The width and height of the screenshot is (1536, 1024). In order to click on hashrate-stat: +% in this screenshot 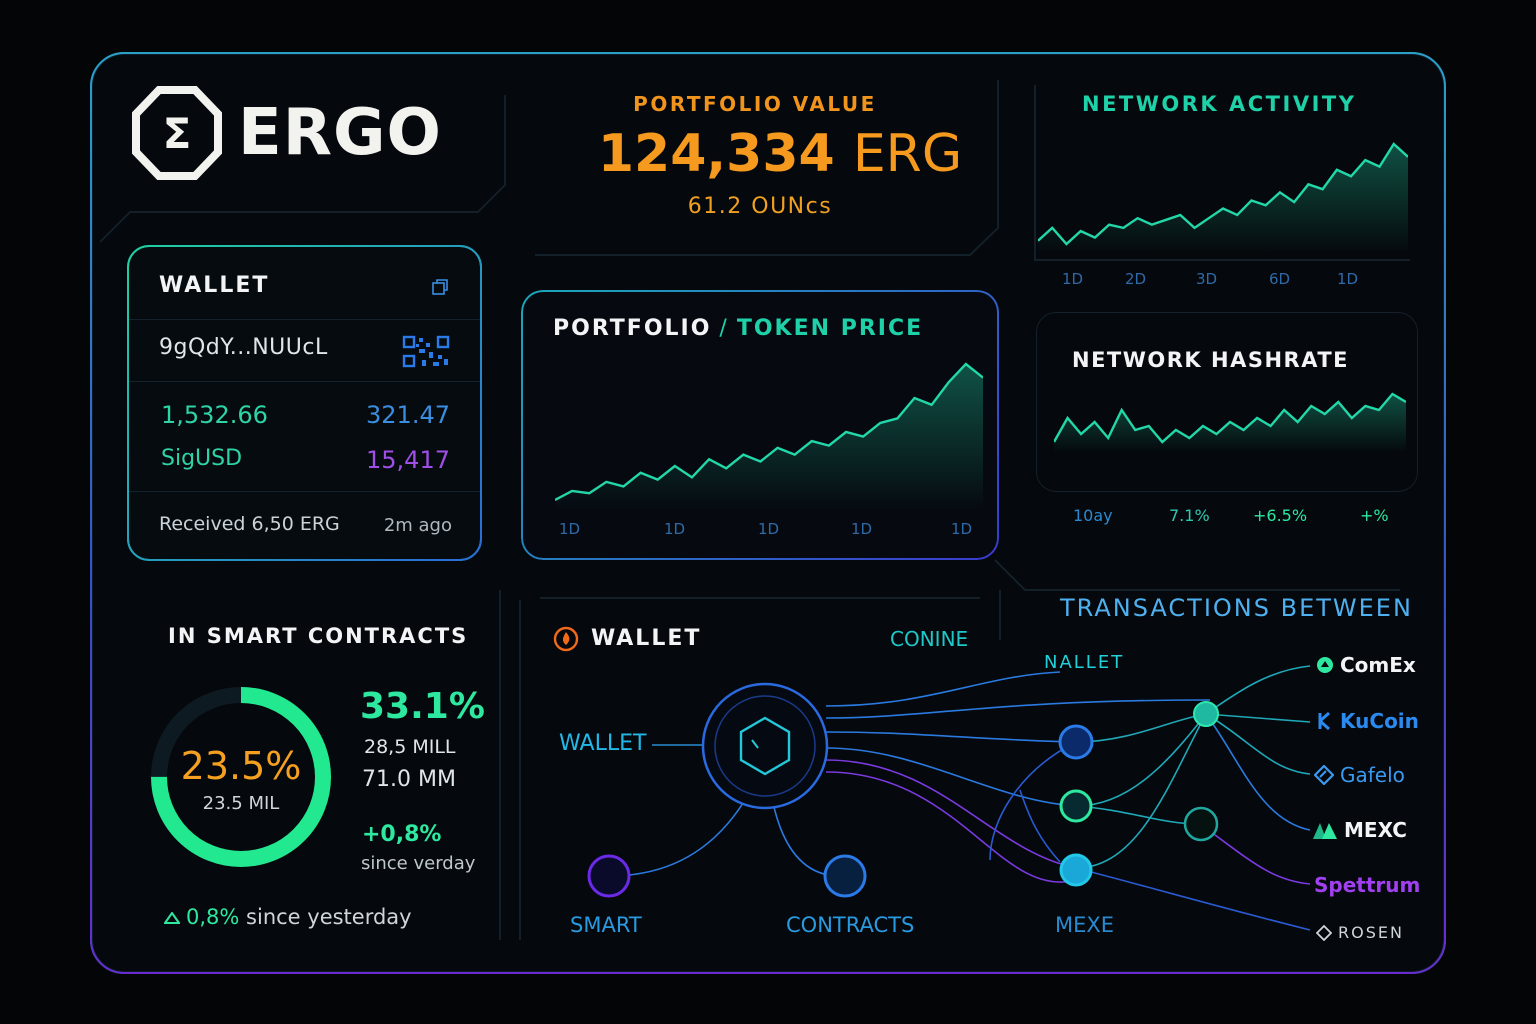, I will do `click(1374, 515)`.